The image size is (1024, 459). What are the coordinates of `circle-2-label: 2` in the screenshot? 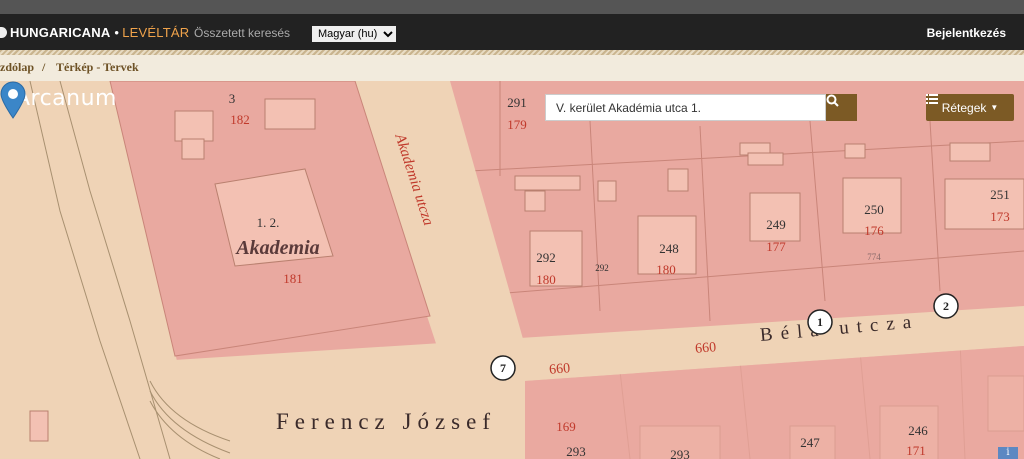 It's located at (946, 306).